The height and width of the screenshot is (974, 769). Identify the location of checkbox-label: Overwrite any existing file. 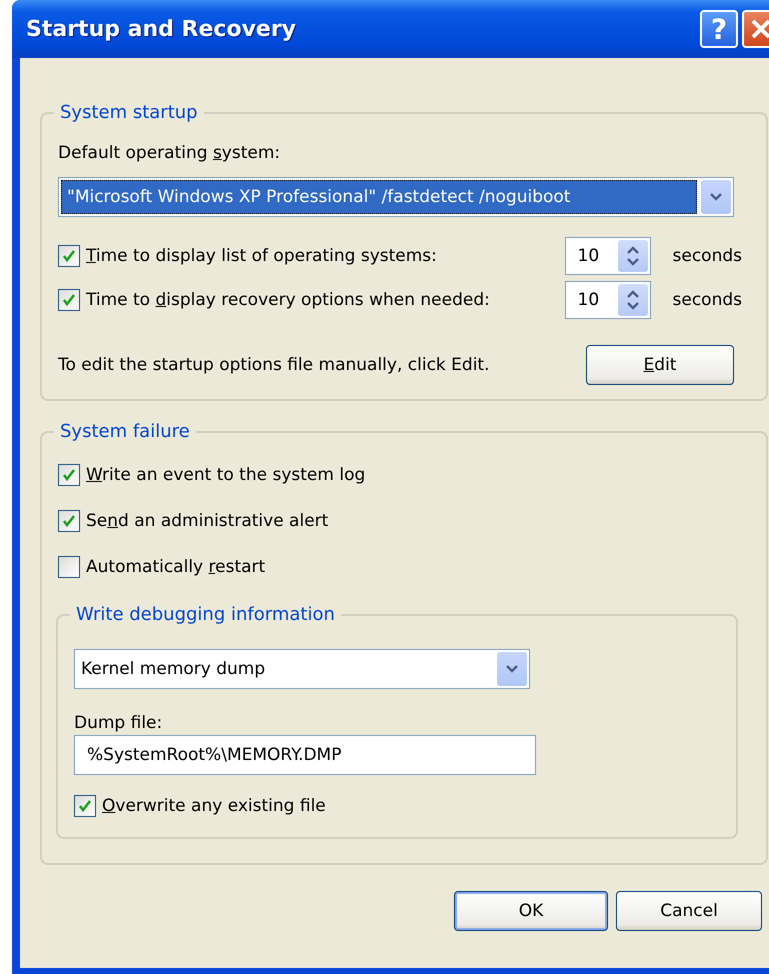
(214, 806).